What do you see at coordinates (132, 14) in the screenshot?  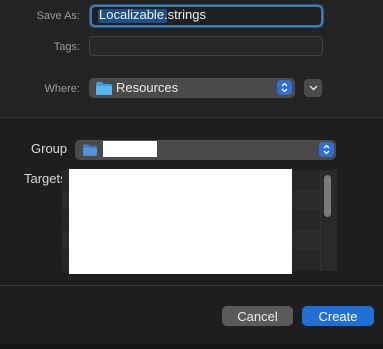 I see `filename-selected: Localizable` at bounding box center [132, 14].